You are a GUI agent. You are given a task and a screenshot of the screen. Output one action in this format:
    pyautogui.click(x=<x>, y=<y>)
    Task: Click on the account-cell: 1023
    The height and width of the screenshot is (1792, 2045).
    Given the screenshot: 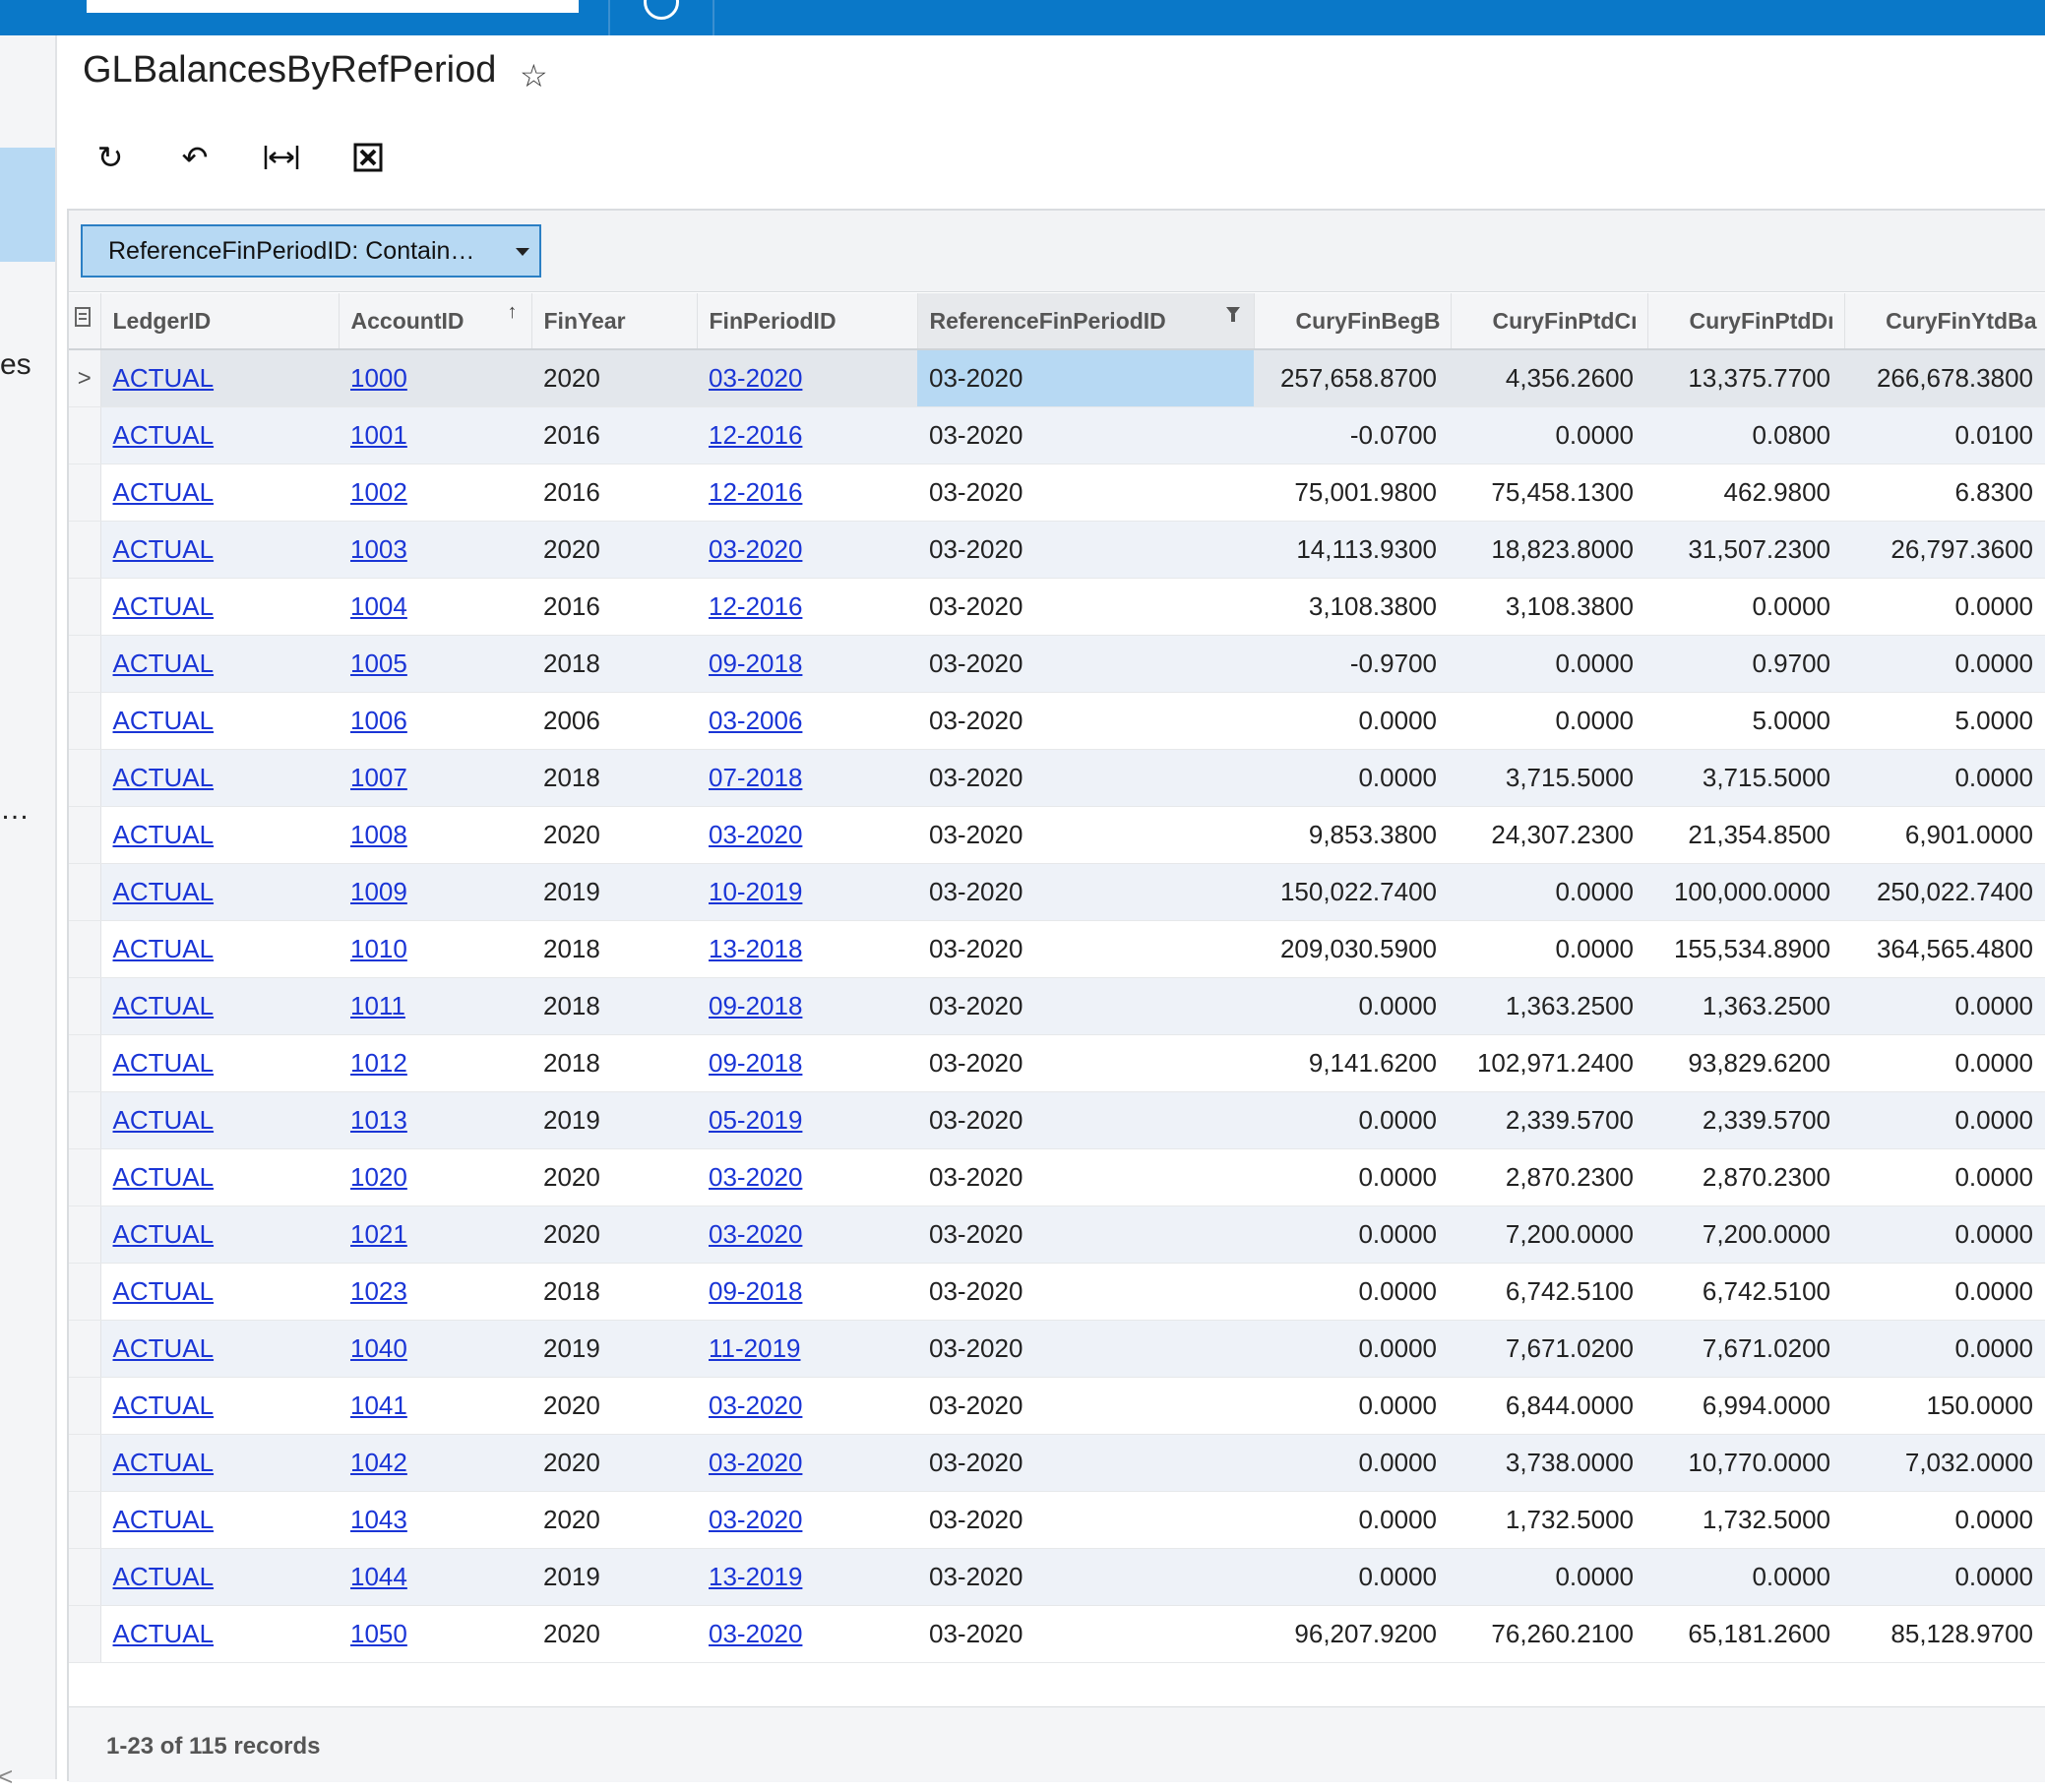 What is the action you would take?
    pyautogui.click(x=435, y=1292)
    